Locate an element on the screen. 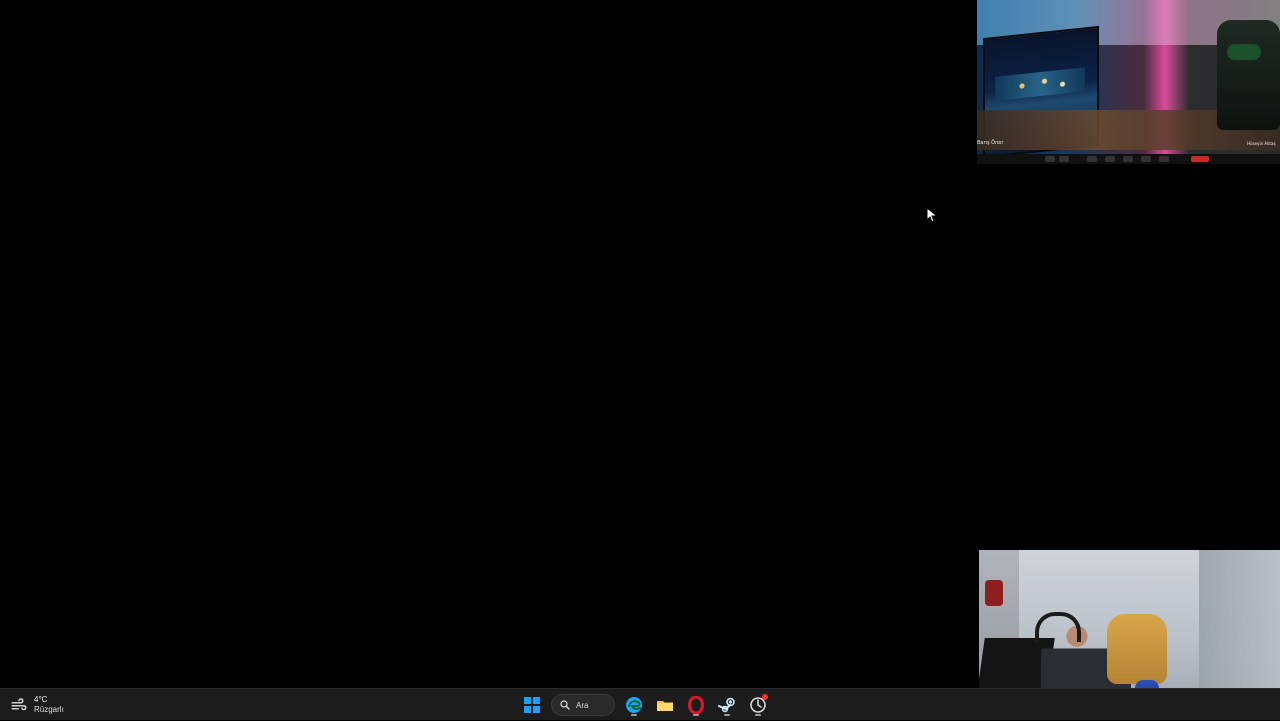 The image size is (1280, 721). windows-icon is located at coordinates (532, 705).